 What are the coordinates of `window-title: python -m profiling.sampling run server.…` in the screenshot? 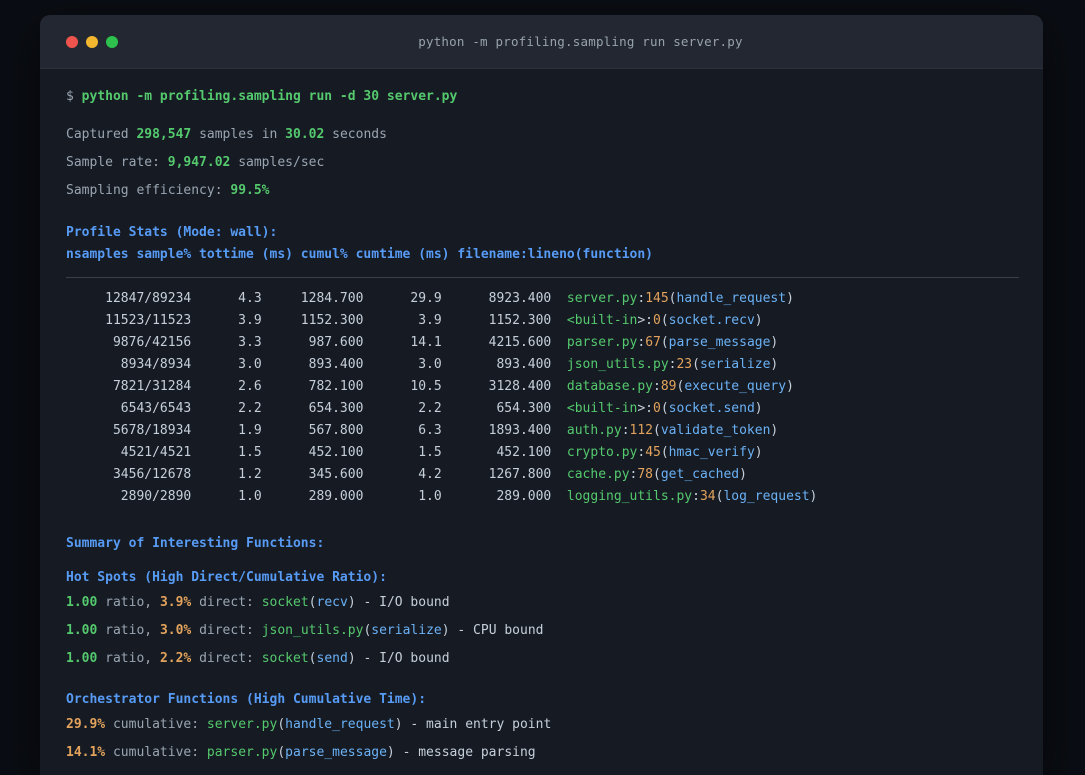 It's located at (580, 41).